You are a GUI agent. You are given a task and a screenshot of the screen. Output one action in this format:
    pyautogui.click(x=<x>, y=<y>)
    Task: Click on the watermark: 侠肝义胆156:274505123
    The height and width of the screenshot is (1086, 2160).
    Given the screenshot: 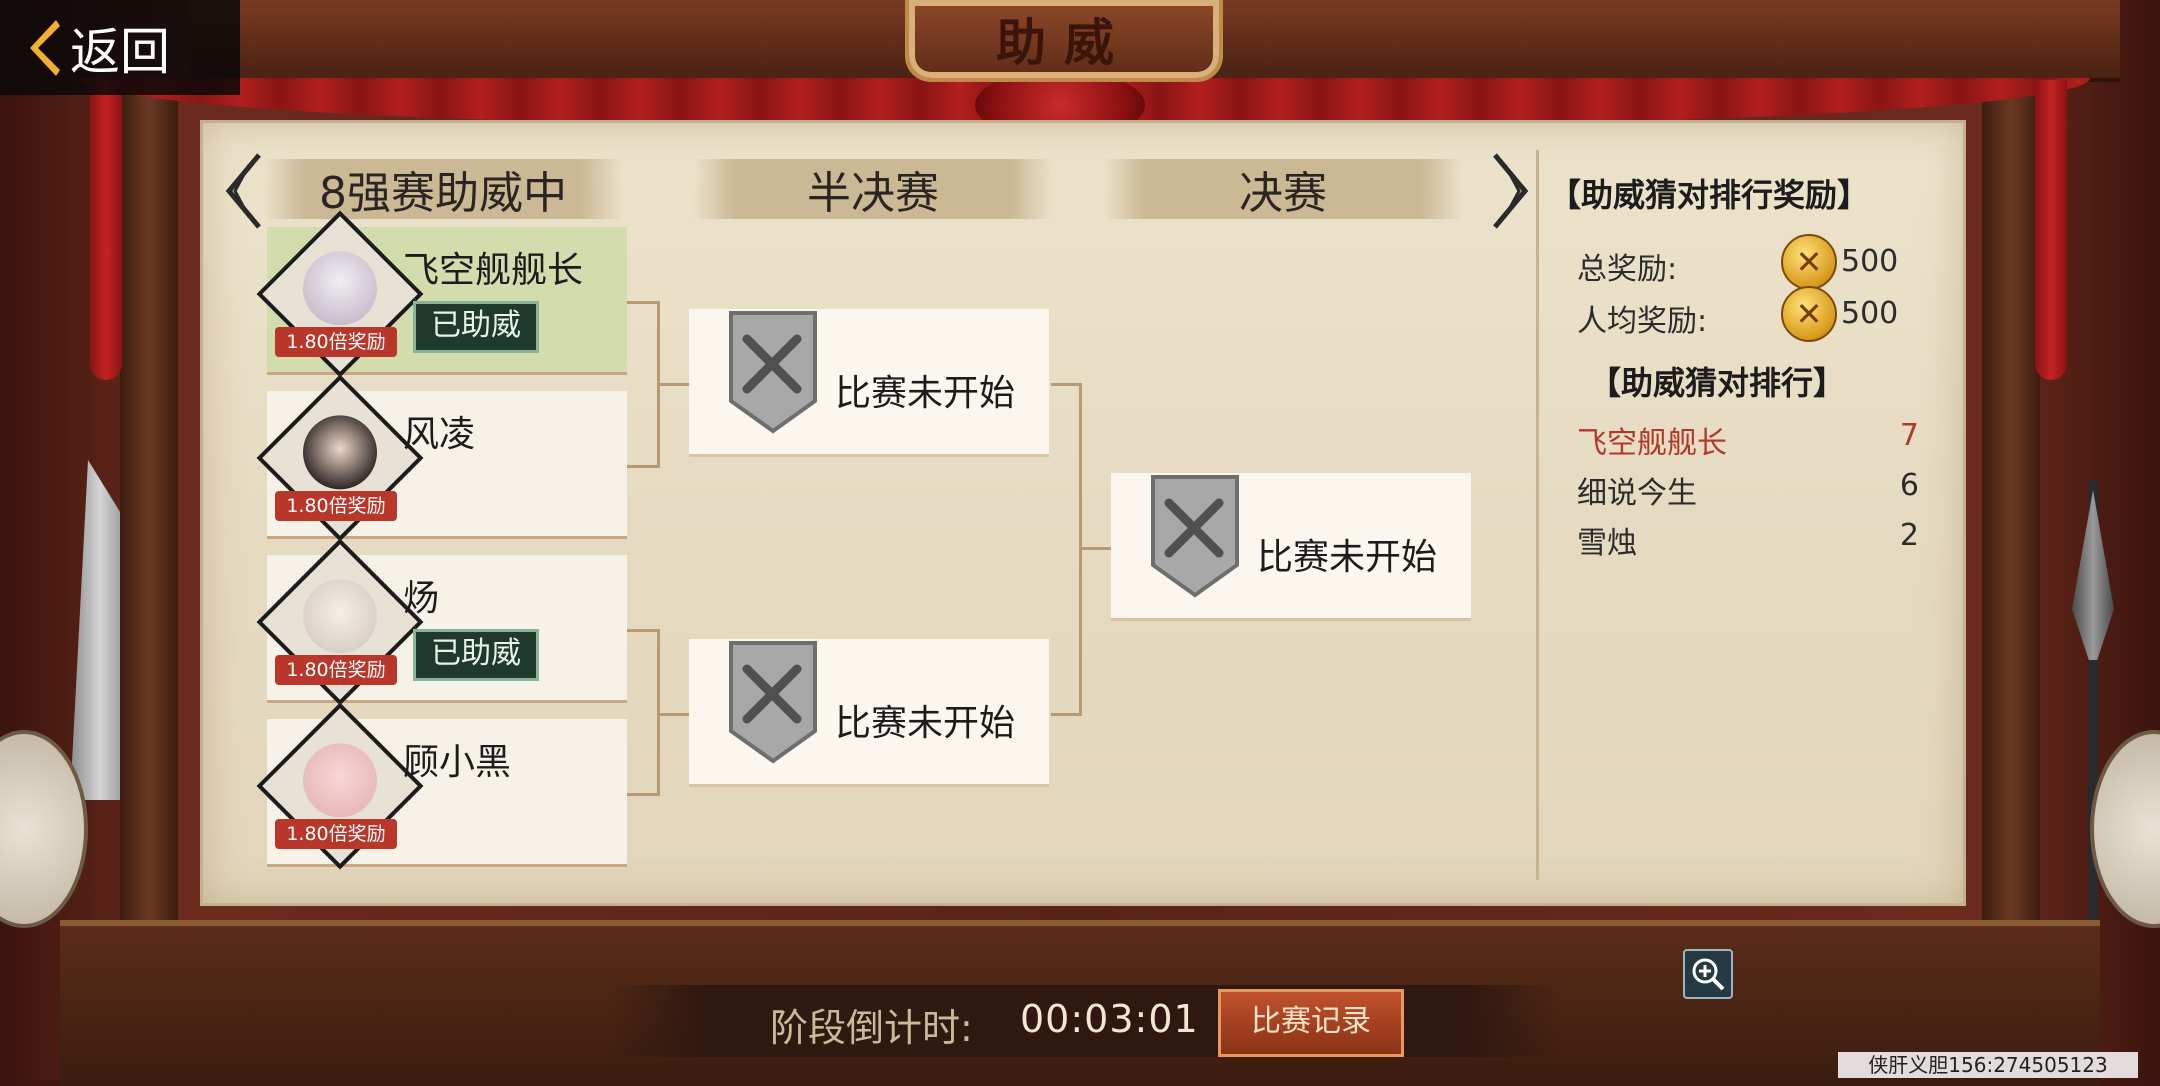 What is the action you would take?
    pyautogui.click(x=1988, y=1065)
    